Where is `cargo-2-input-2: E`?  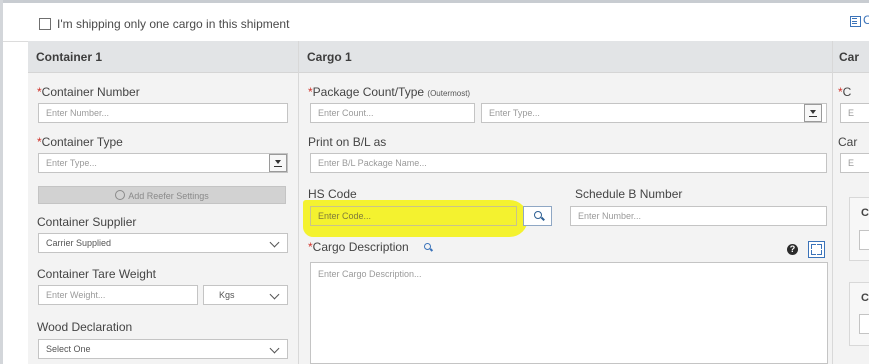 cargo-2-input-2: E is located at coordinates (854, 163).